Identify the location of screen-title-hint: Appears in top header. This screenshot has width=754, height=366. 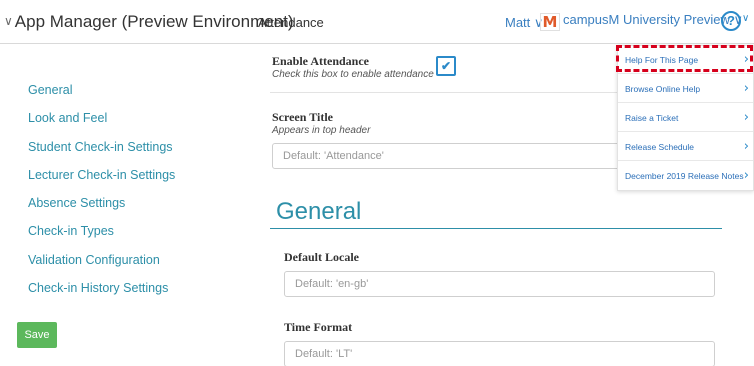
(321, 130).